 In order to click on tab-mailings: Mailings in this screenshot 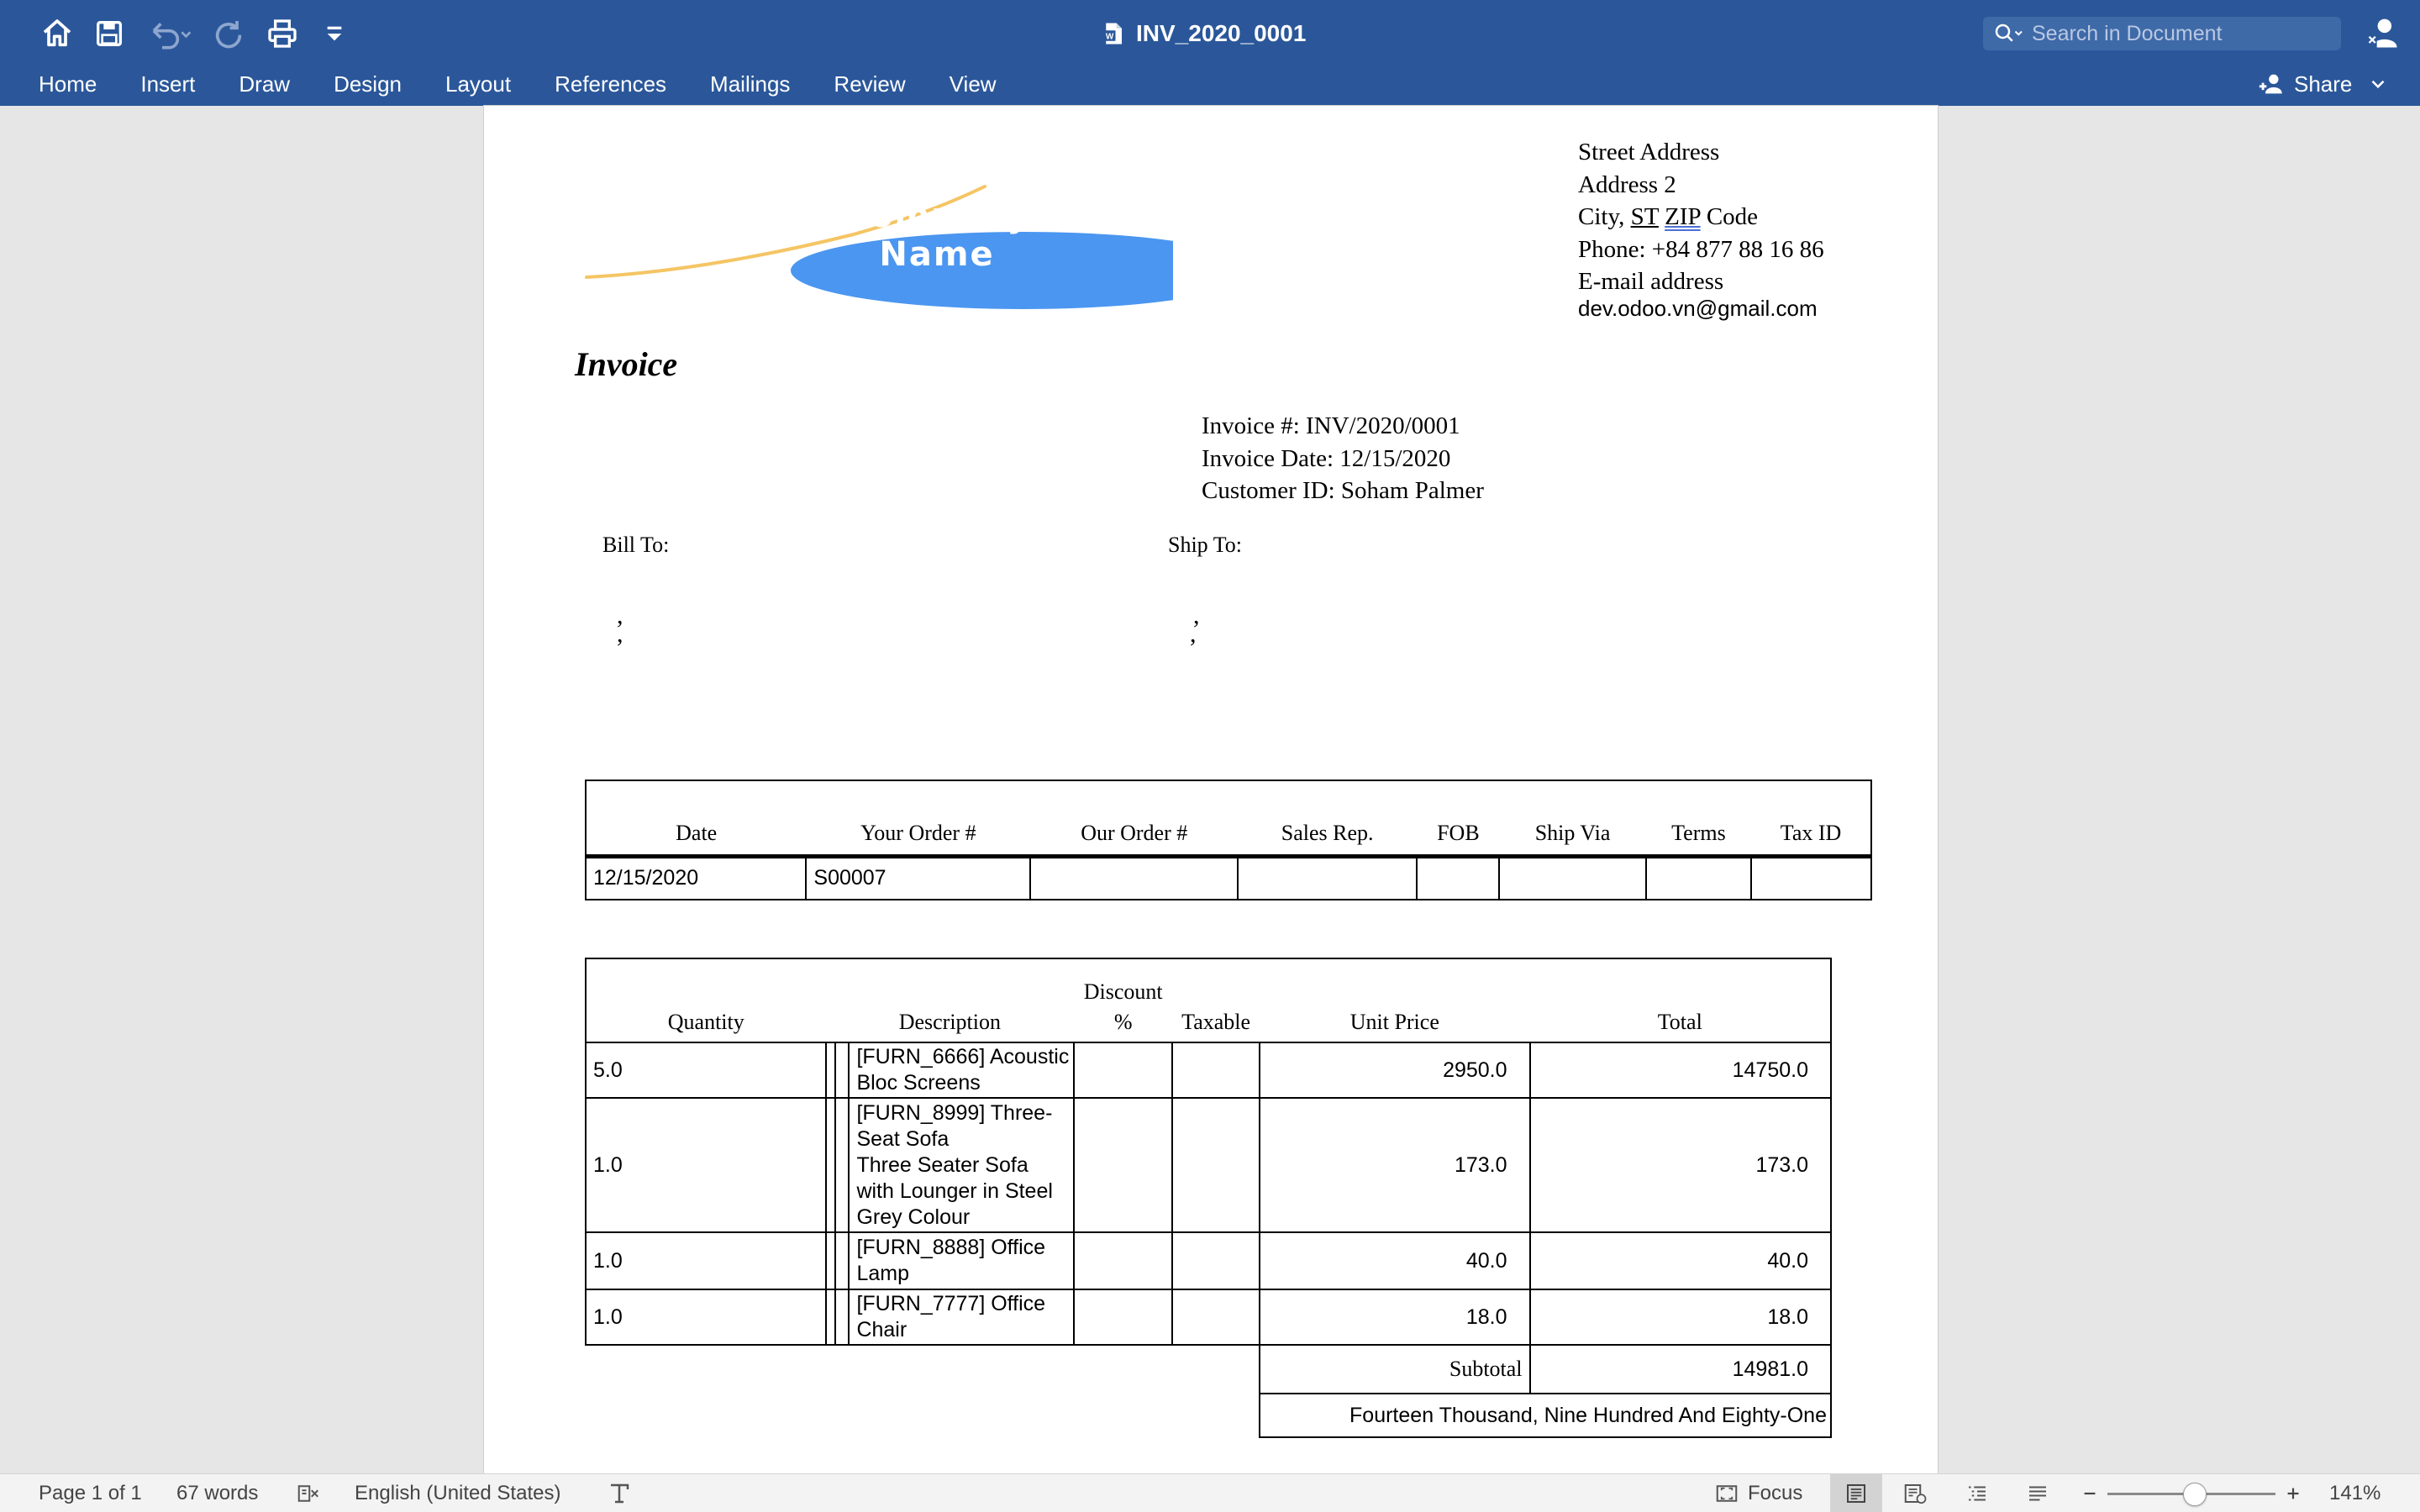, I will do `click(750, 84)`.